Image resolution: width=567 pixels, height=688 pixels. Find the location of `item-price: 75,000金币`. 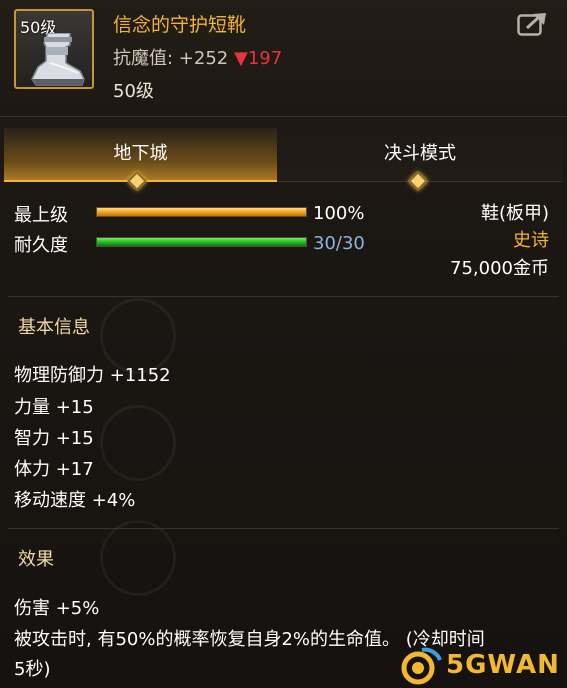

item-price: 75,000金币 is located at coordinates (499, 268).